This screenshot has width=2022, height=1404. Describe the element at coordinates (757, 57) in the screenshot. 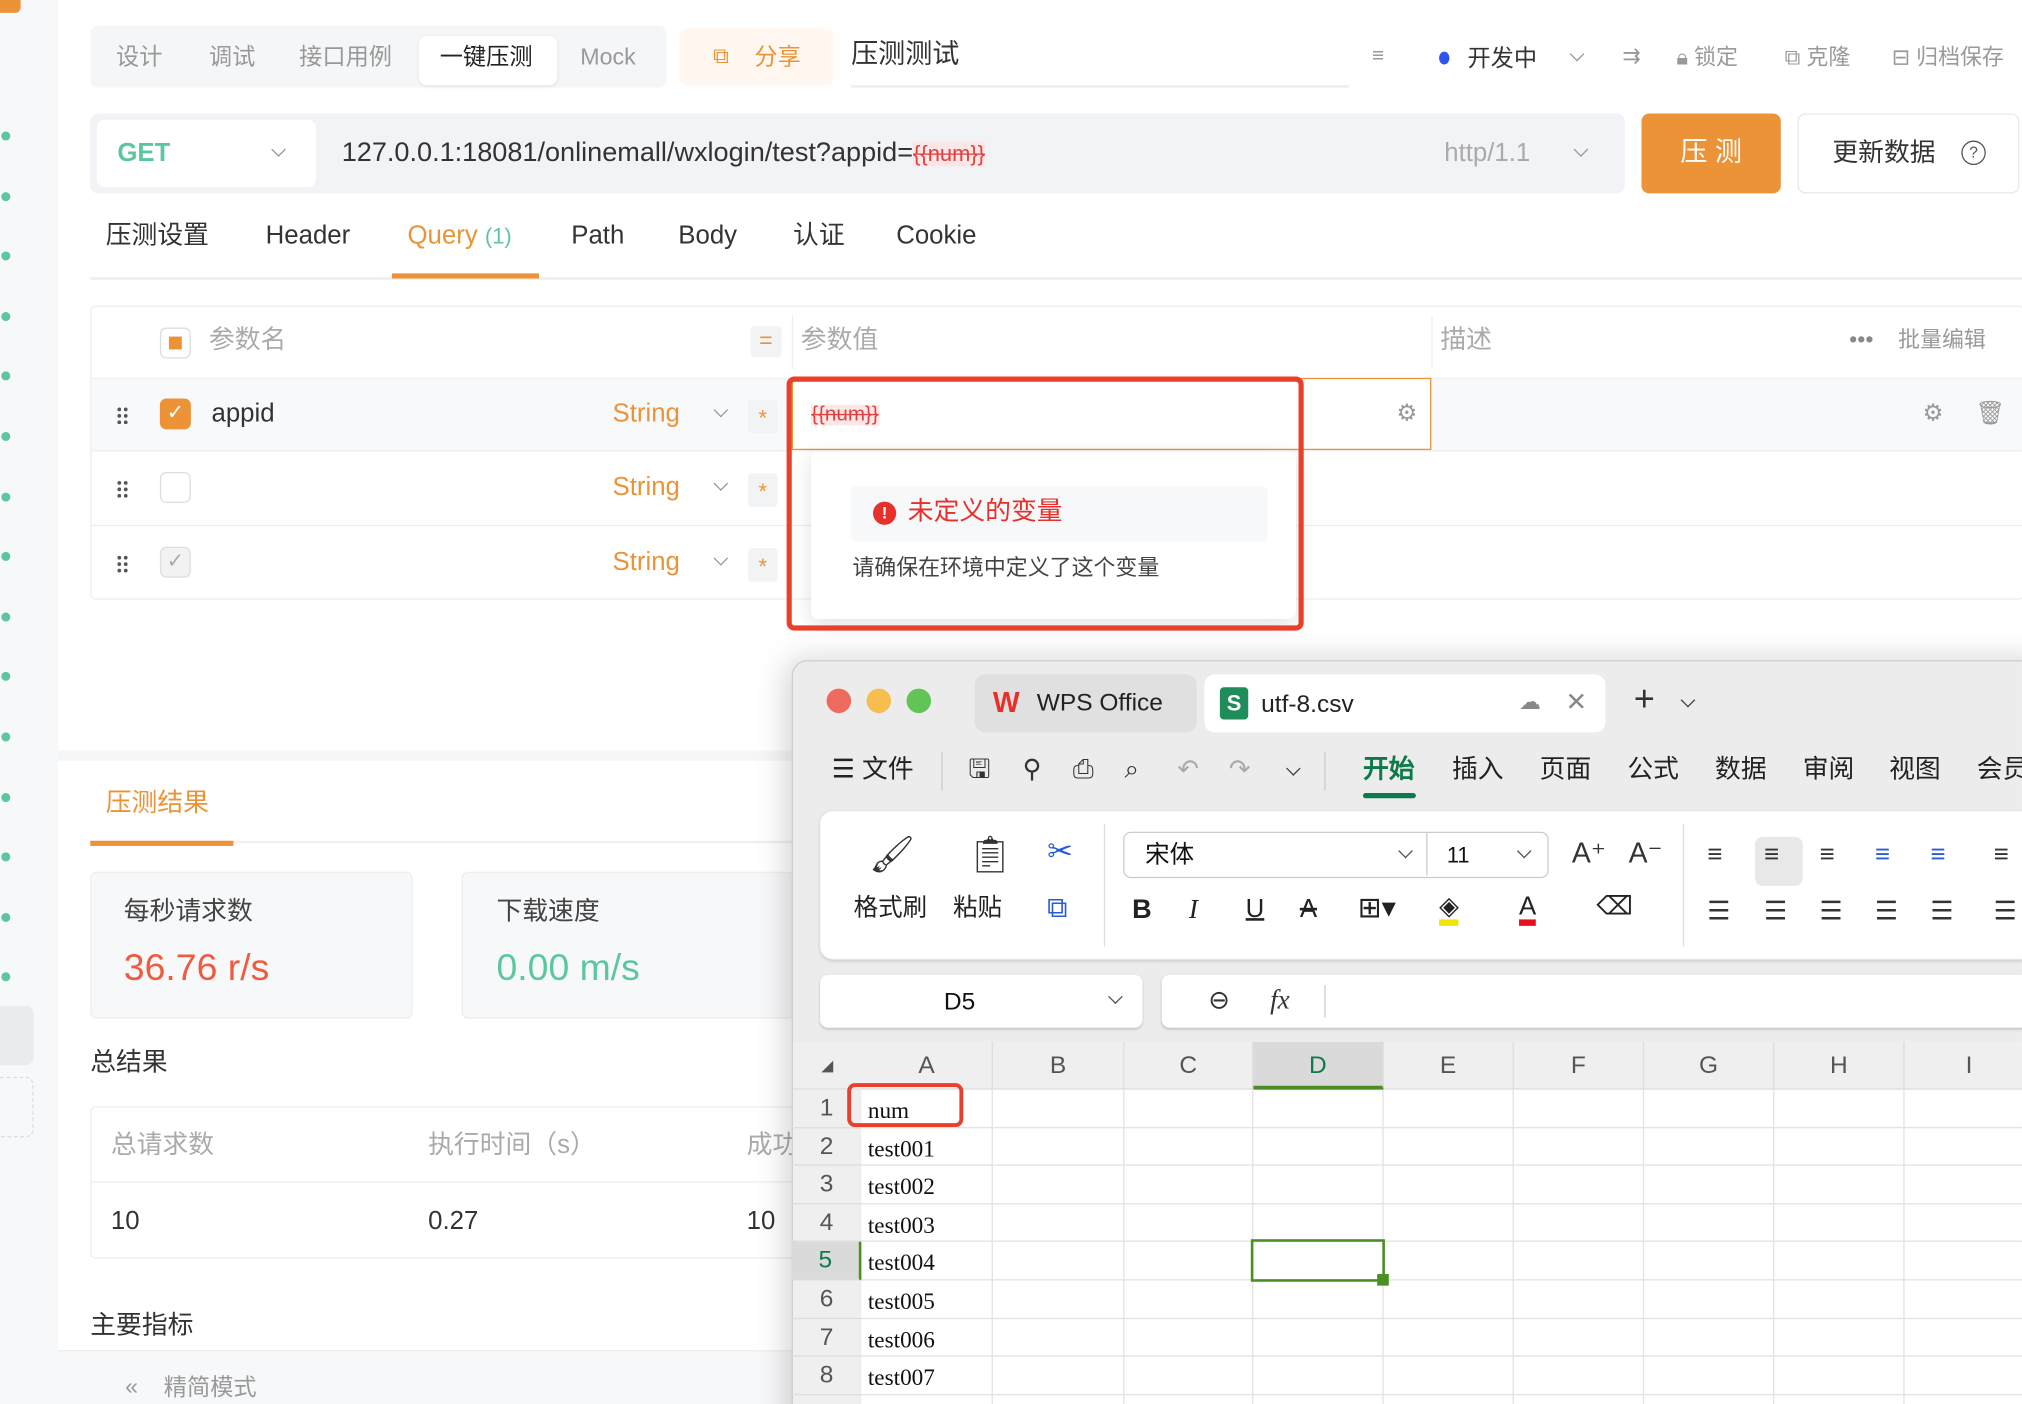

I see `share-button: ⧉ 分享` at that location.